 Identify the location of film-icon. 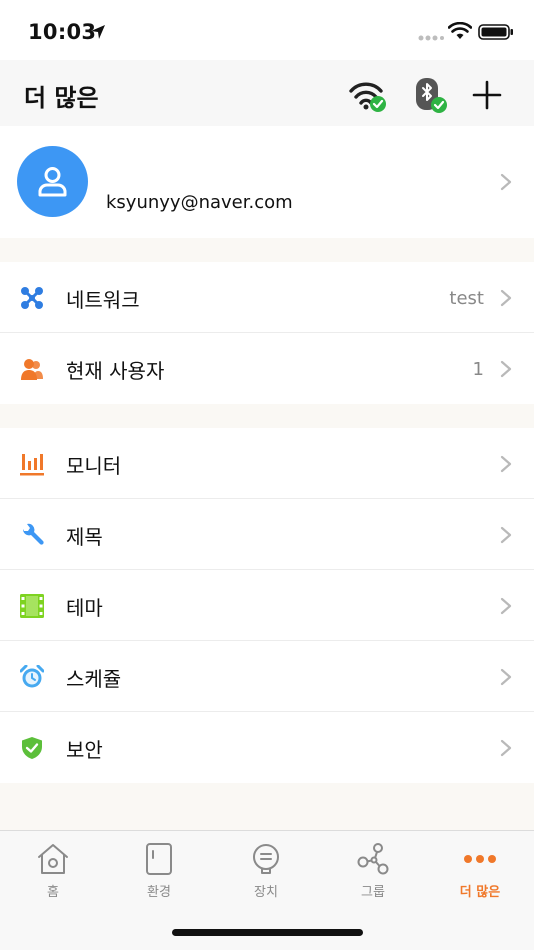
(32, 606).